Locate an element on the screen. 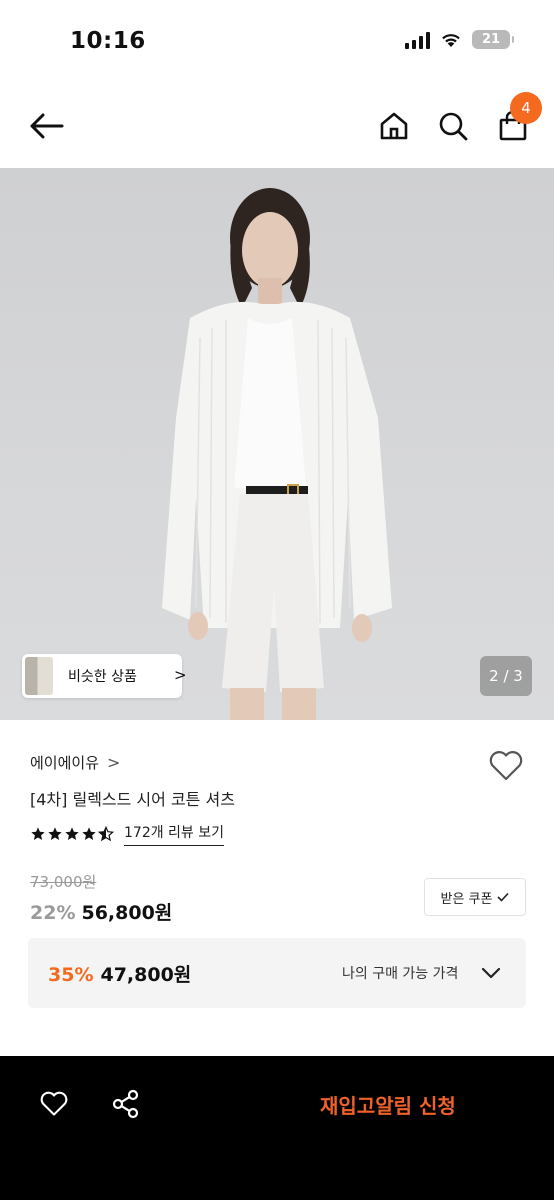 The image size is (554, 1200). review-link: 172개 리뷰 보기 is located at coordinates (174, 834).